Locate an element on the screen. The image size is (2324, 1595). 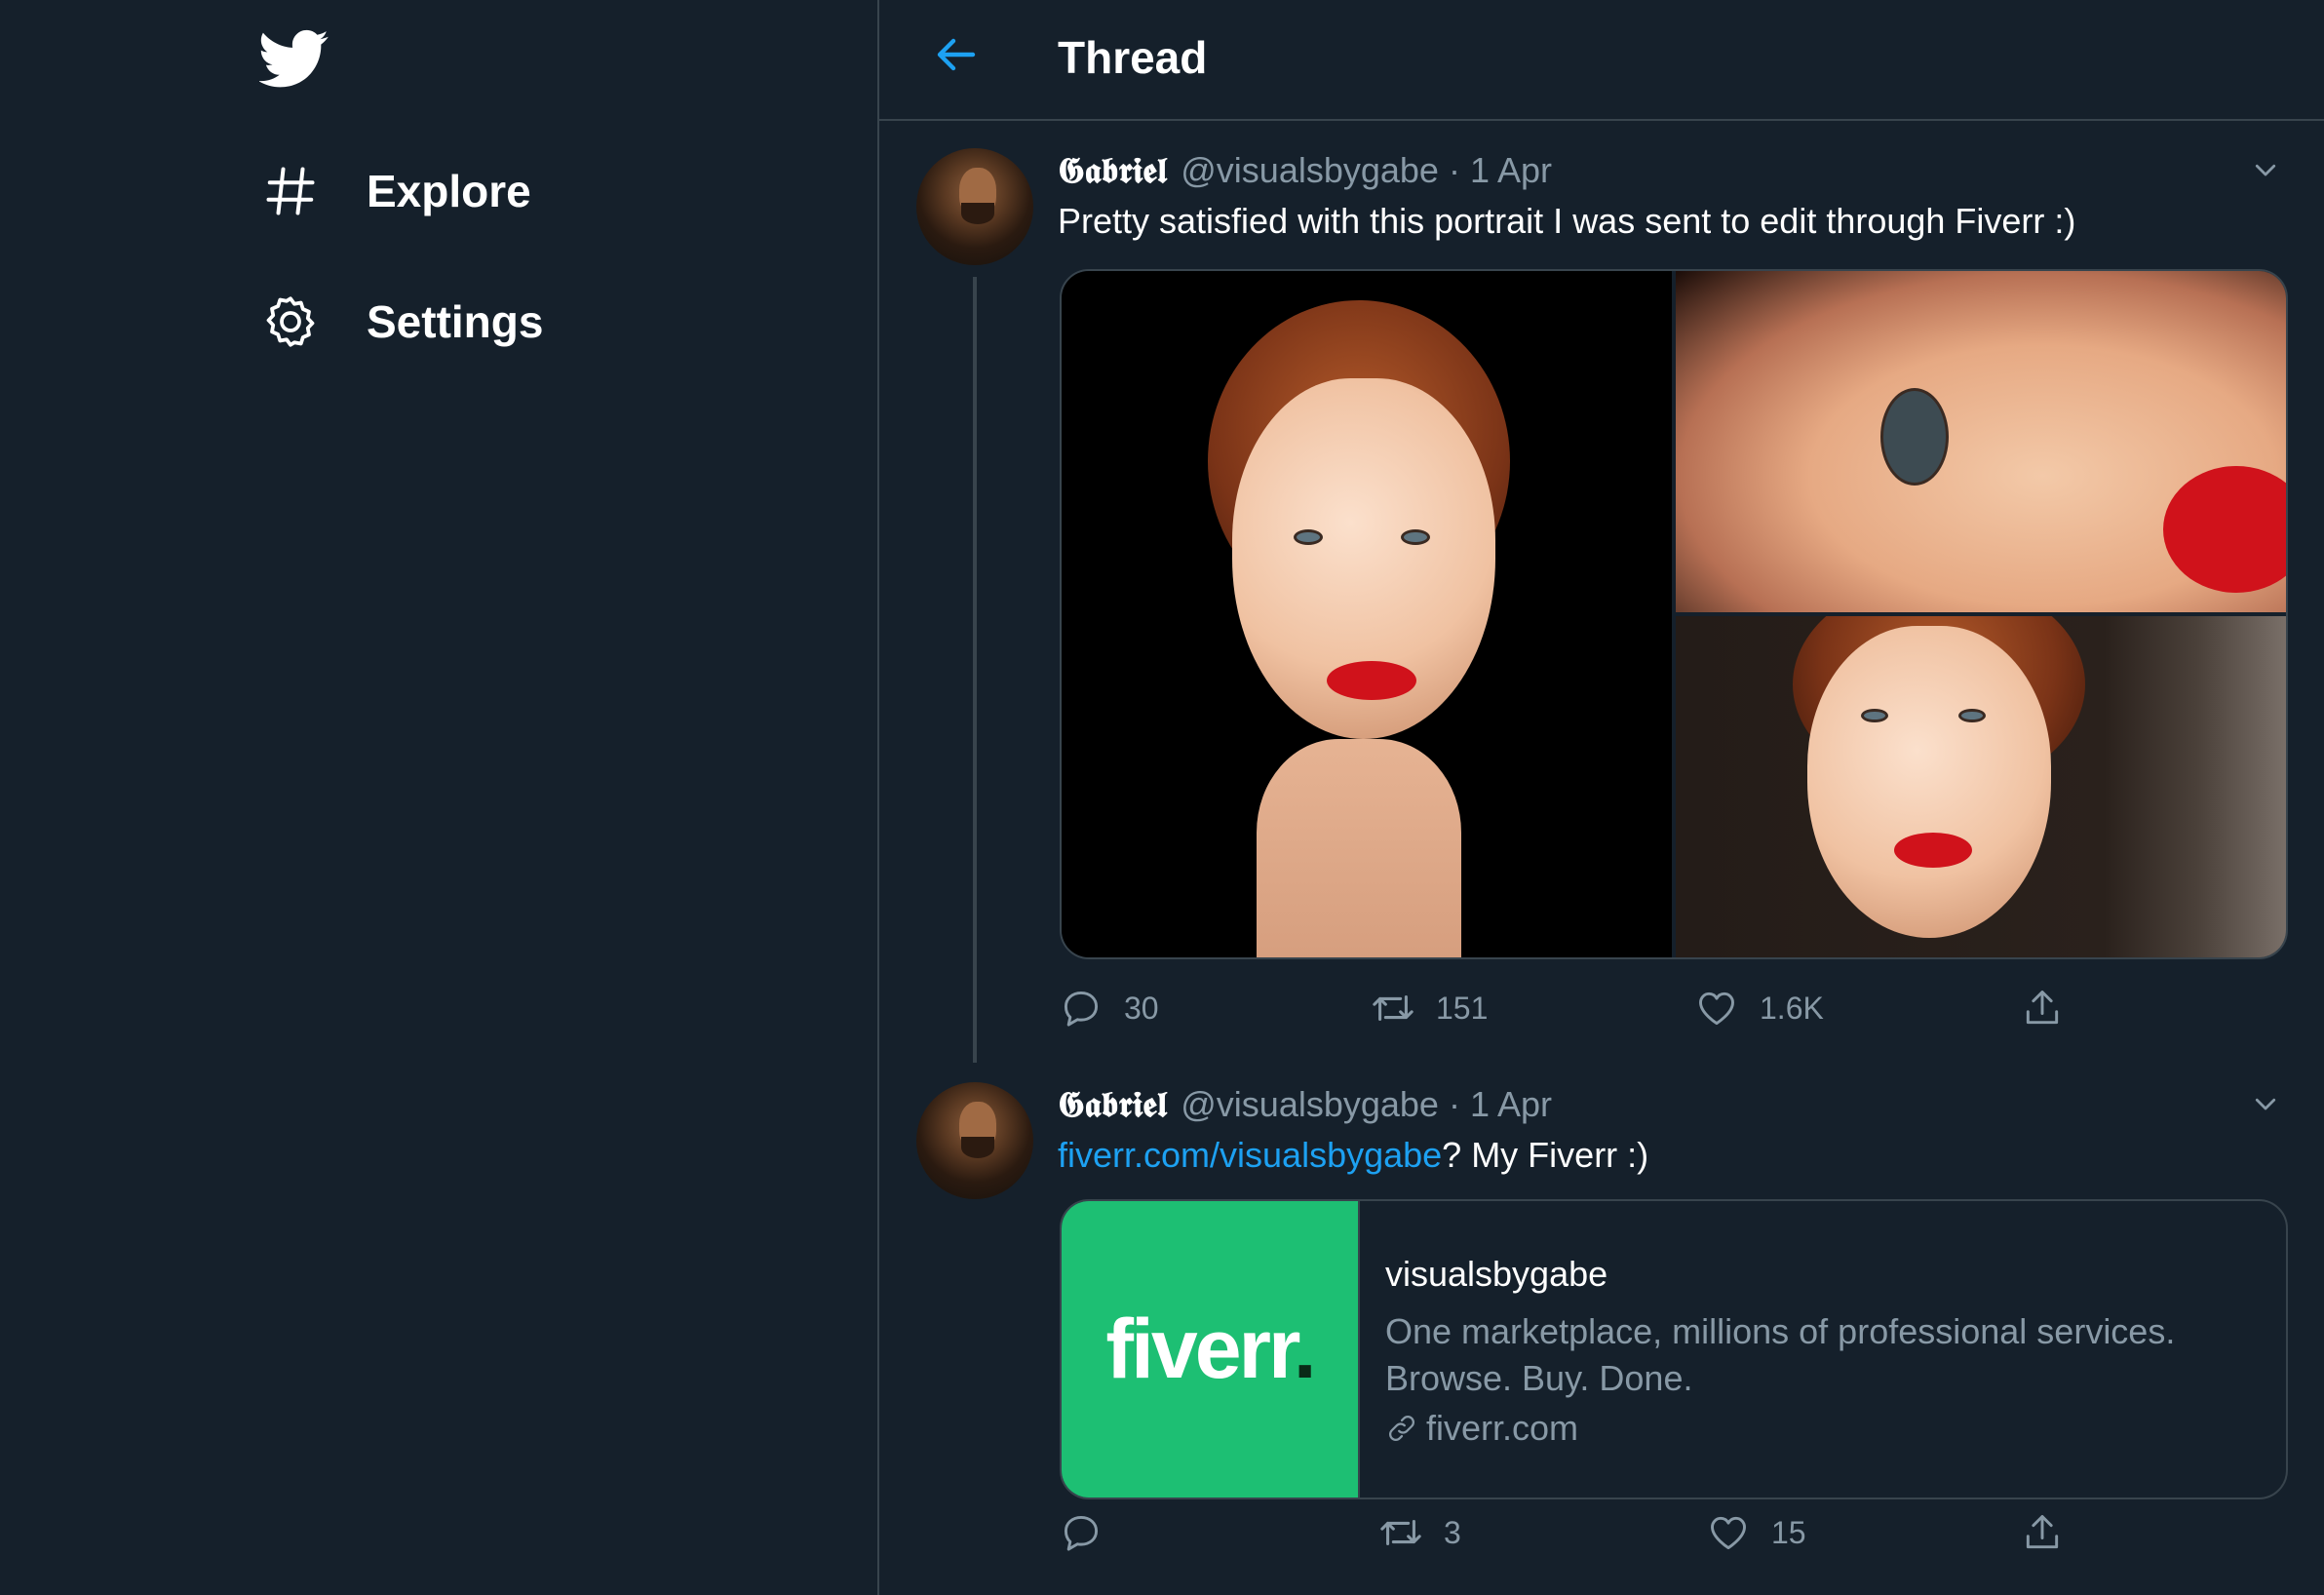
back-arrow-icon is located at coordinates (957, 57).